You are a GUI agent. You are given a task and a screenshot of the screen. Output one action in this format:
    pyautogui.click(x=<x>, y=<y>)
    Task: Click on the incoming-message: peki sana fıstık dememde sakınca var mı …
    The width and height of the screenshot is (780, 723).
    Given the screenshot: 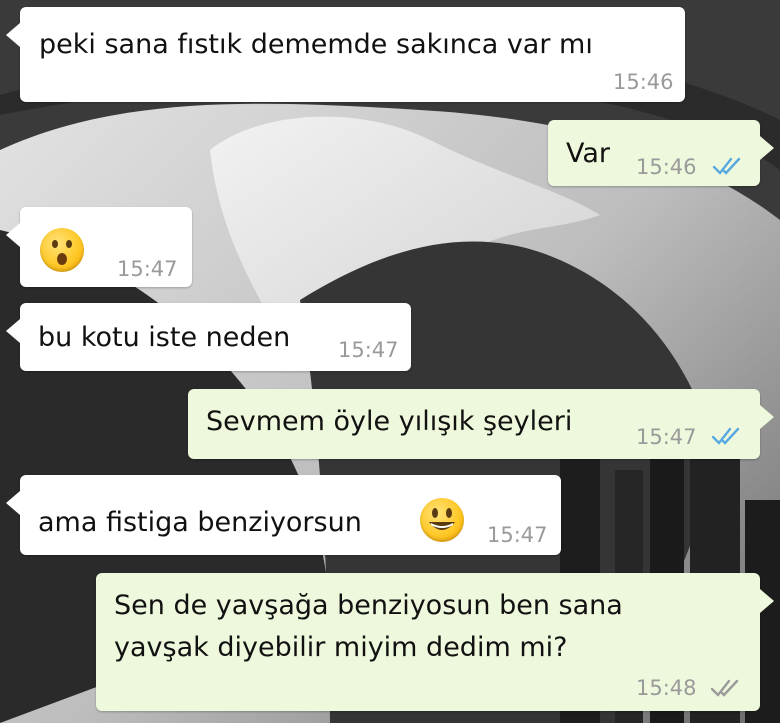 What is the action you would take?
    pyautogui.click(x=345, y=54)
    